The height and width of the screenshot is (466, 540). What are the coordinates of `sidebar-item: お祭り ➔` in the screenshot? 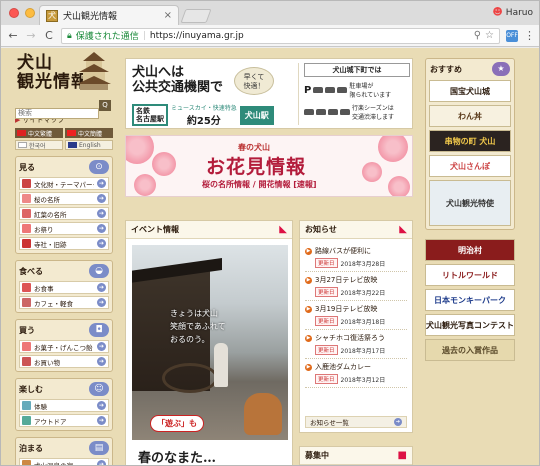 It's located at (64, 228).